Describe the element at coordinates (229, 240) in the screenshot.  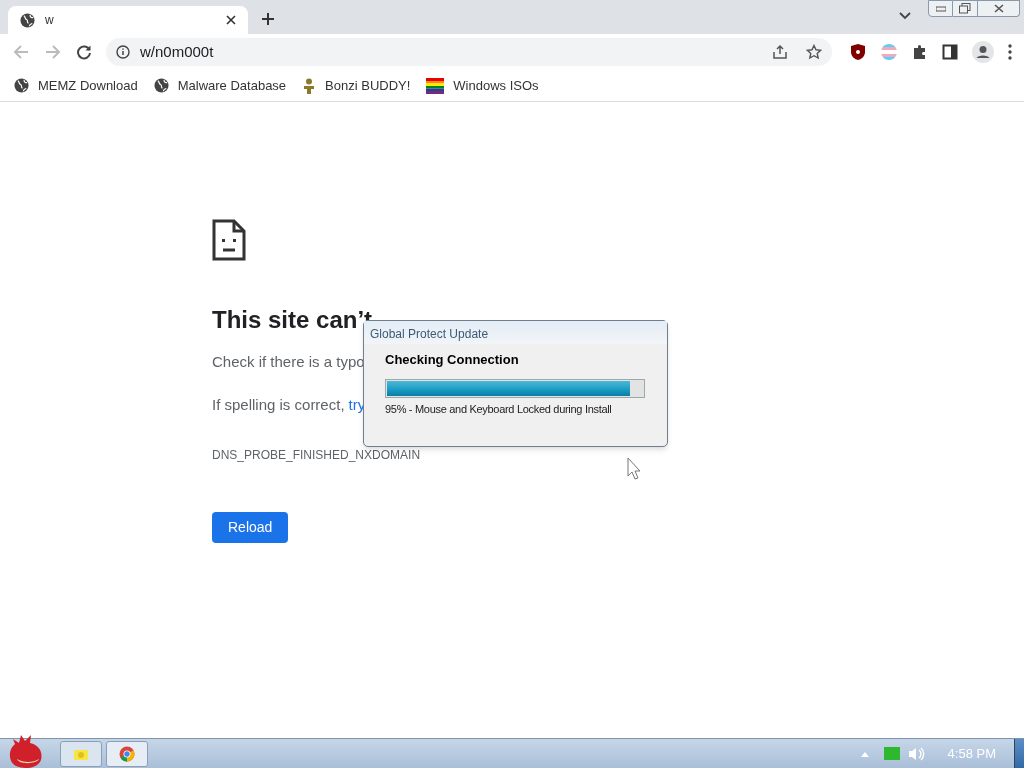
I see `sad-page-icon` at that location.